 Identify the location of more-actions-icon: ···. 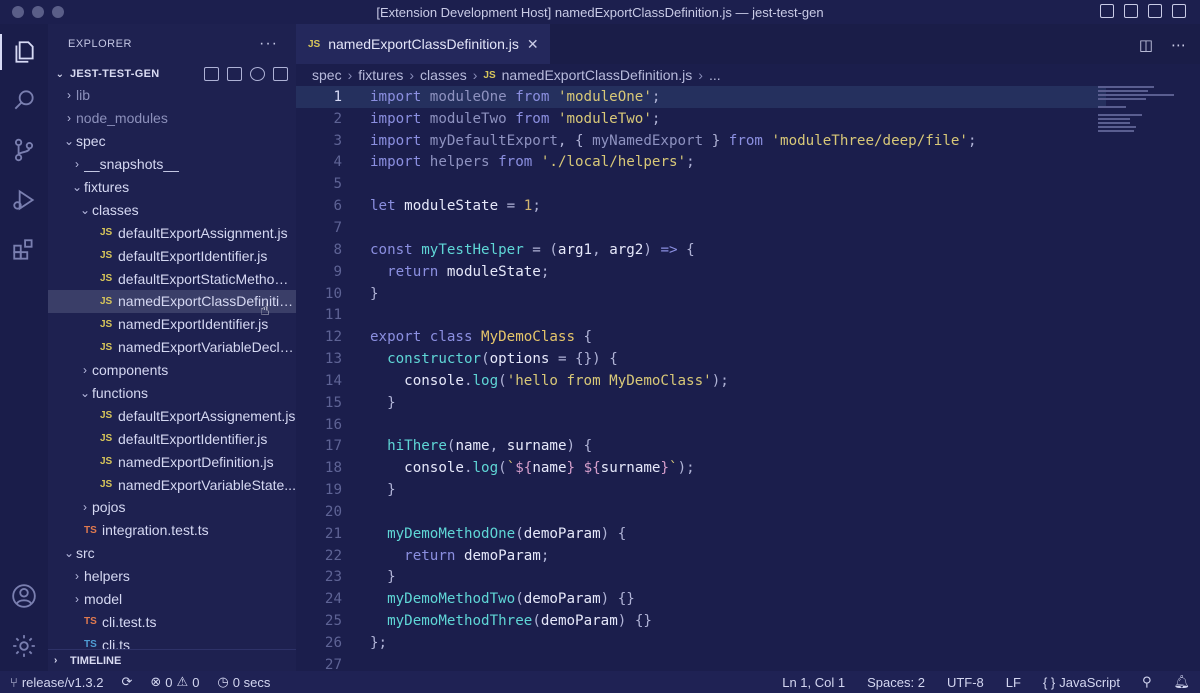
(268, 44).